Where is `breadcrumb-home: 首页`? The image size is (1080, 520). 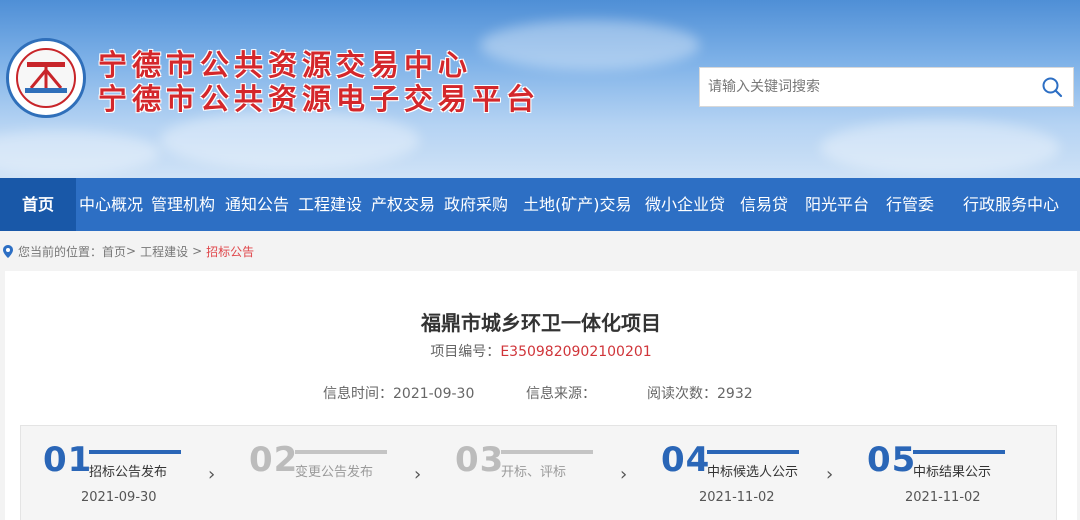
breadcrumb-home: 首页 is located at coordinates (114, 251).